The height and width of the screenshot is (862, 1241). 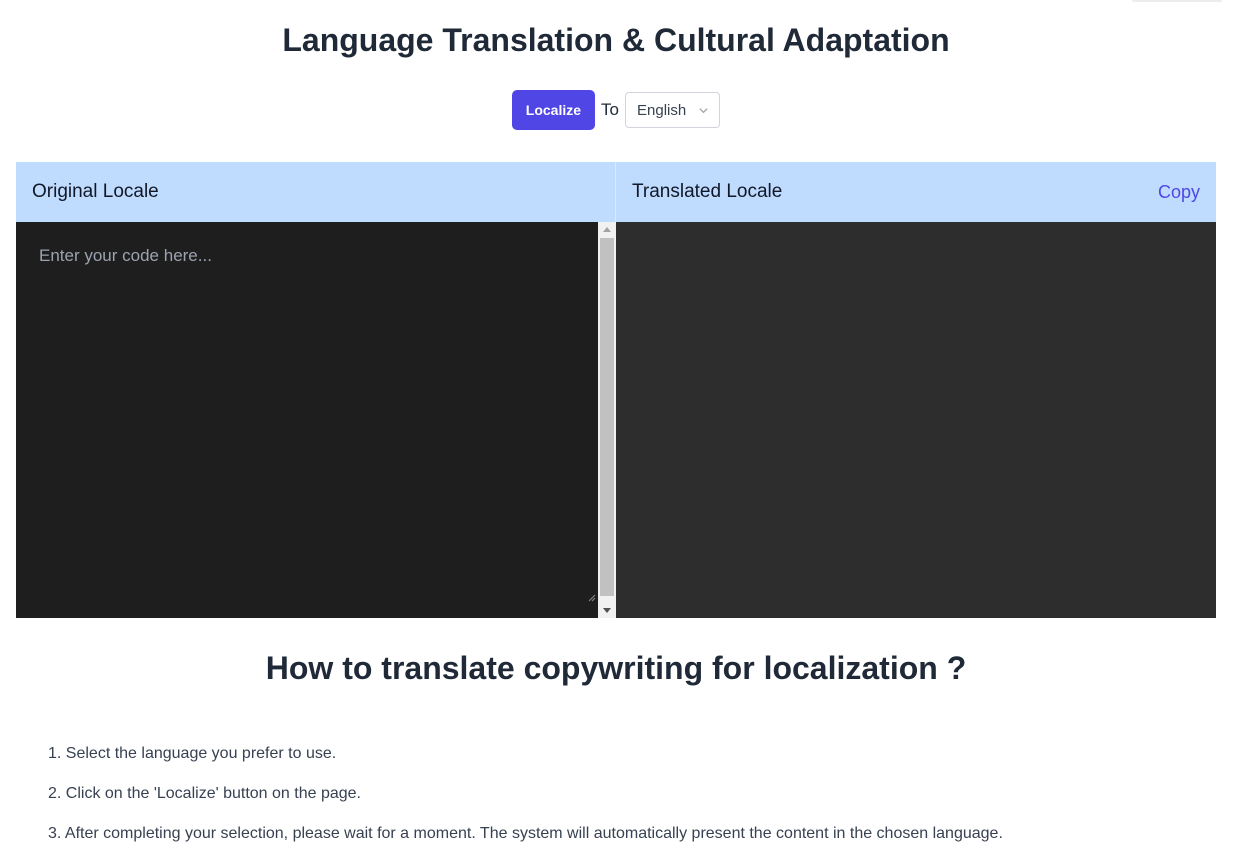 I want to click on localize-controls: Localize To English, so click(x=616, y=110).